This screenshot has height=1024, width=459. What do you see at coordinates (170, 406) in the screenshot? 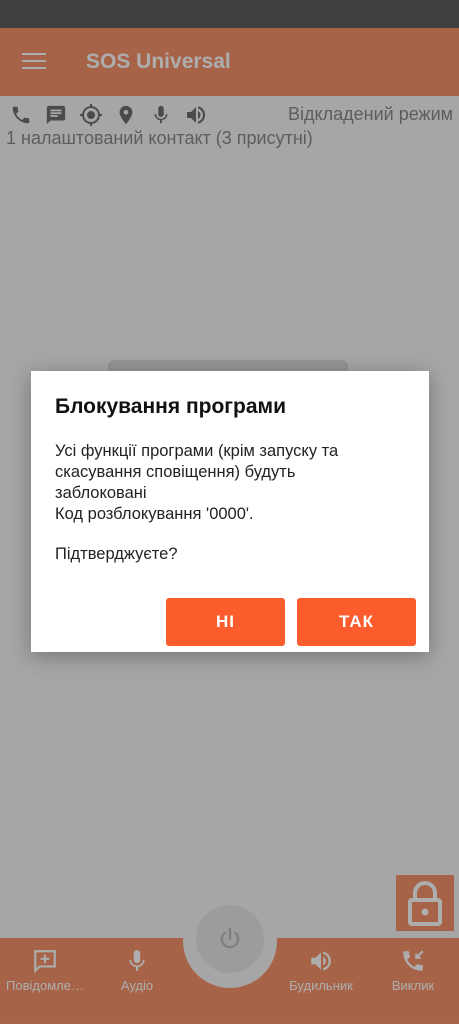
I see `dialog-title: Блокування програми` at bounding box center [170, 406].